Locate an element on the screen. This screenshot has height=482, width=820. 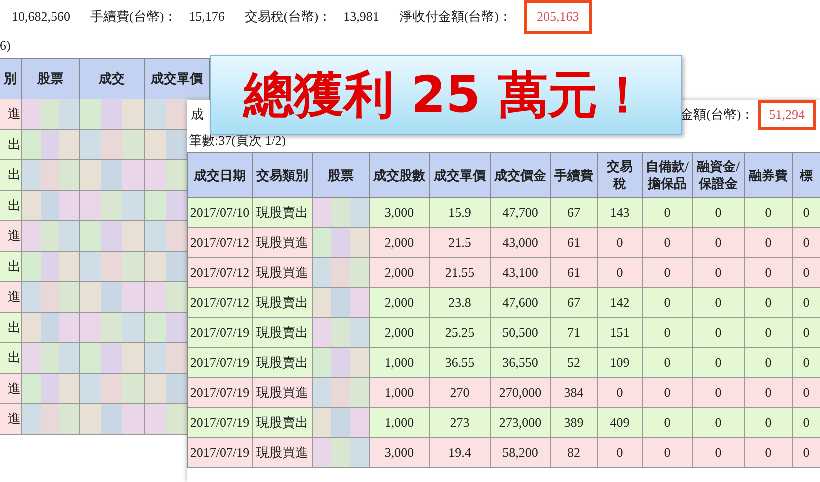
table-cell: 142 is located at coordinates (620, 303).